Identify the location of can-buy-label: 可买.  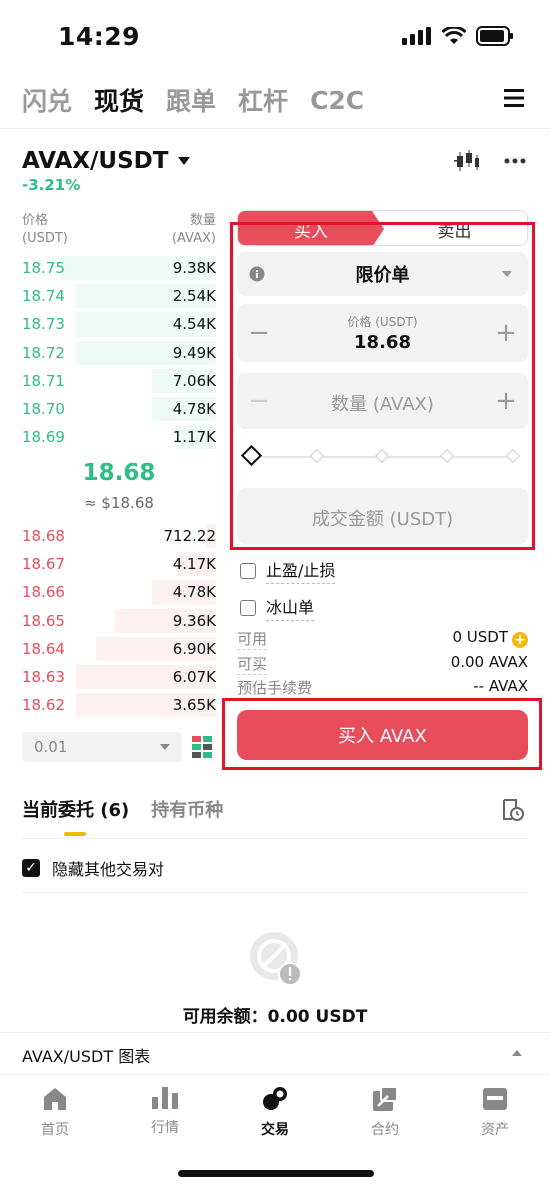
(252, 665).